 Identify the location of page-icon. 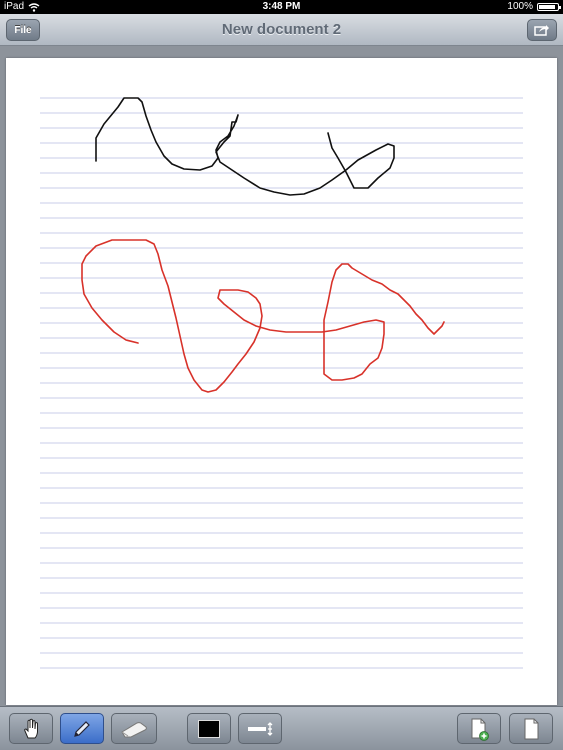
(531, 728).